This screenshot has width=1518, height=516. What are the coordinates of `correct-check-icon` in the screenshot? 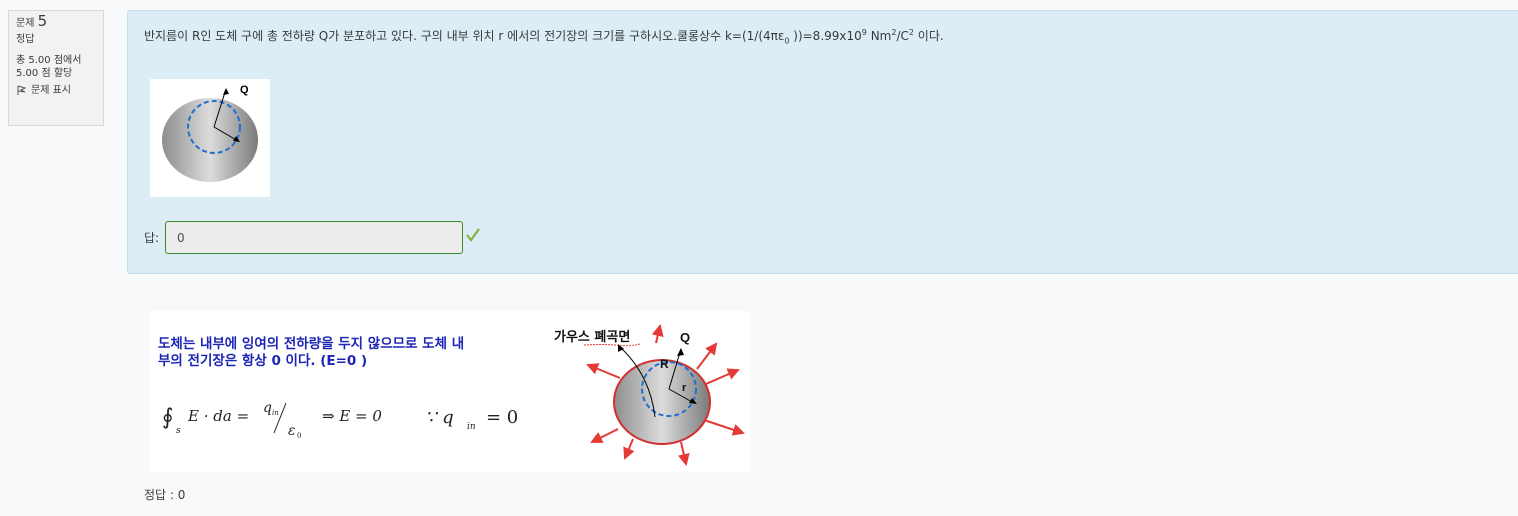 It's located at (473, 235).